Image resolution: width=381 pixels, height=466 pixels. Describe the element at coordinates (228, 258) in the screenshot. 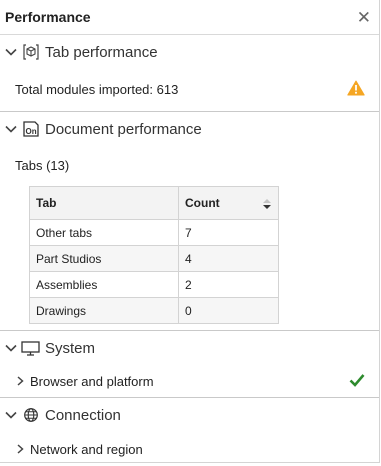

I see `cell-count: 4` at that location.